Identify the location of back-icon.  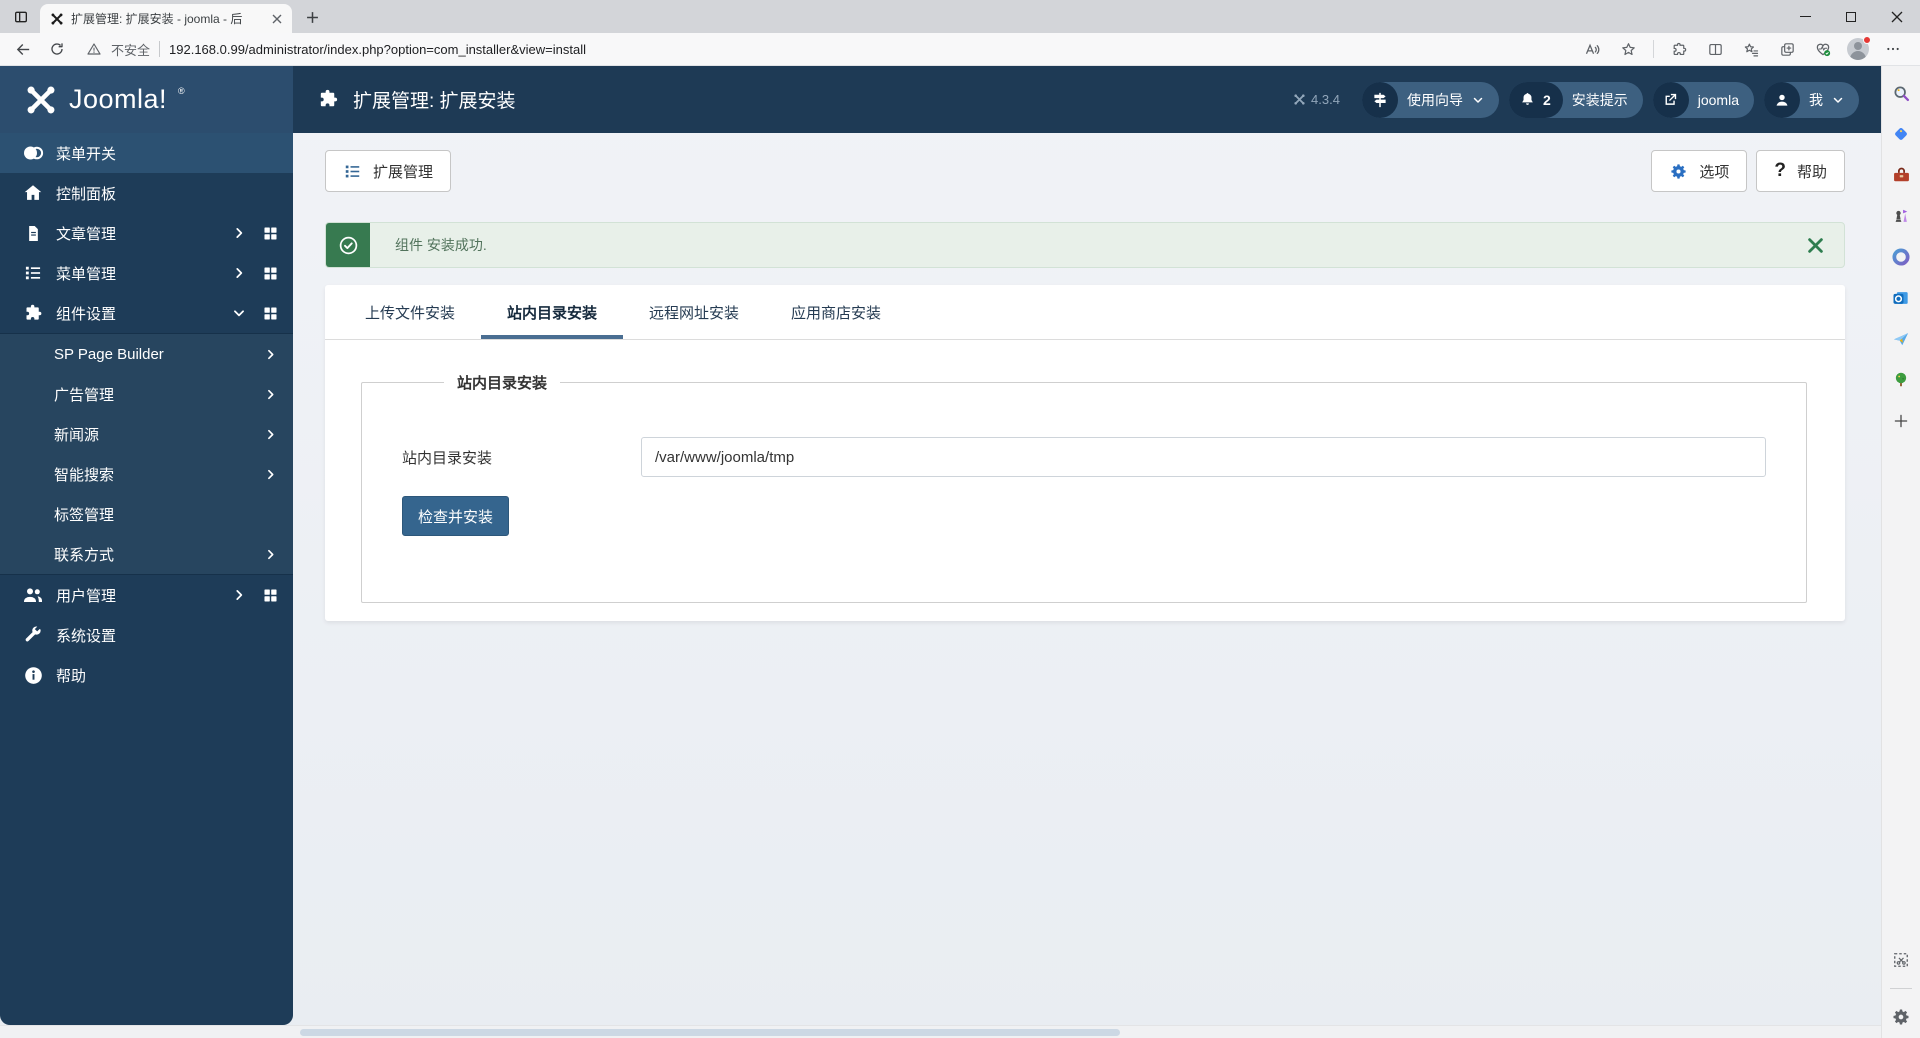
(22, 49).